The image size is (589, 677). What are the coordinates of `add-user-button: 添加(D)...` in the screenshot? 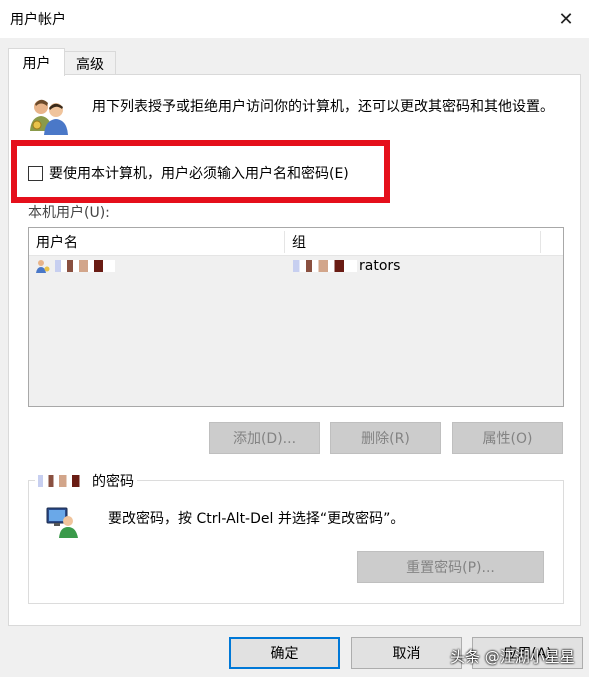 It's located at (264, 438).